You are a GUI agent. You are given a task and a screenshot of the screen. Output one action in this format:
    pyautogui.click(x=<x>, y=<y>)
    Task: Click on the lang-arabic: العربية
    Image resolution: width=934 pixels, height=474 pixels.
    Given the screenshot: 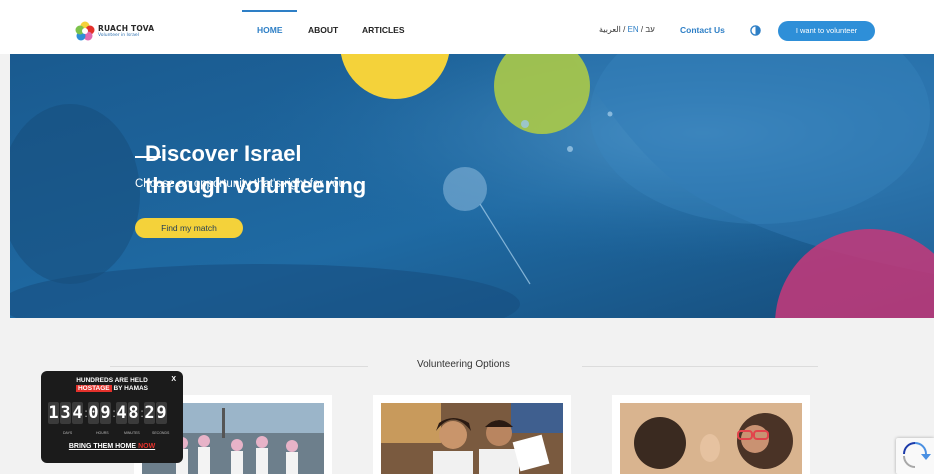 What is the action you would take?
    pyautogui.click(x=610, y=29)
    